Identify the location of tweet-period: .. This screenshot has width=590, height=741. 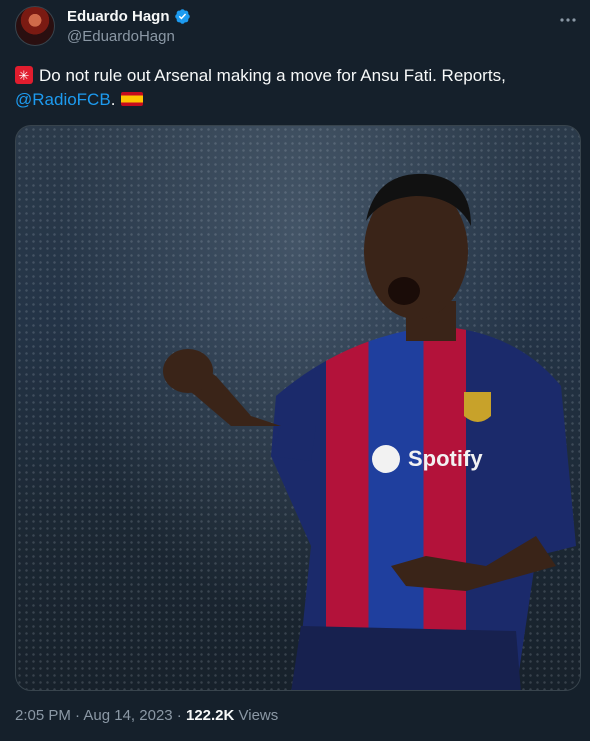
(113, 99).